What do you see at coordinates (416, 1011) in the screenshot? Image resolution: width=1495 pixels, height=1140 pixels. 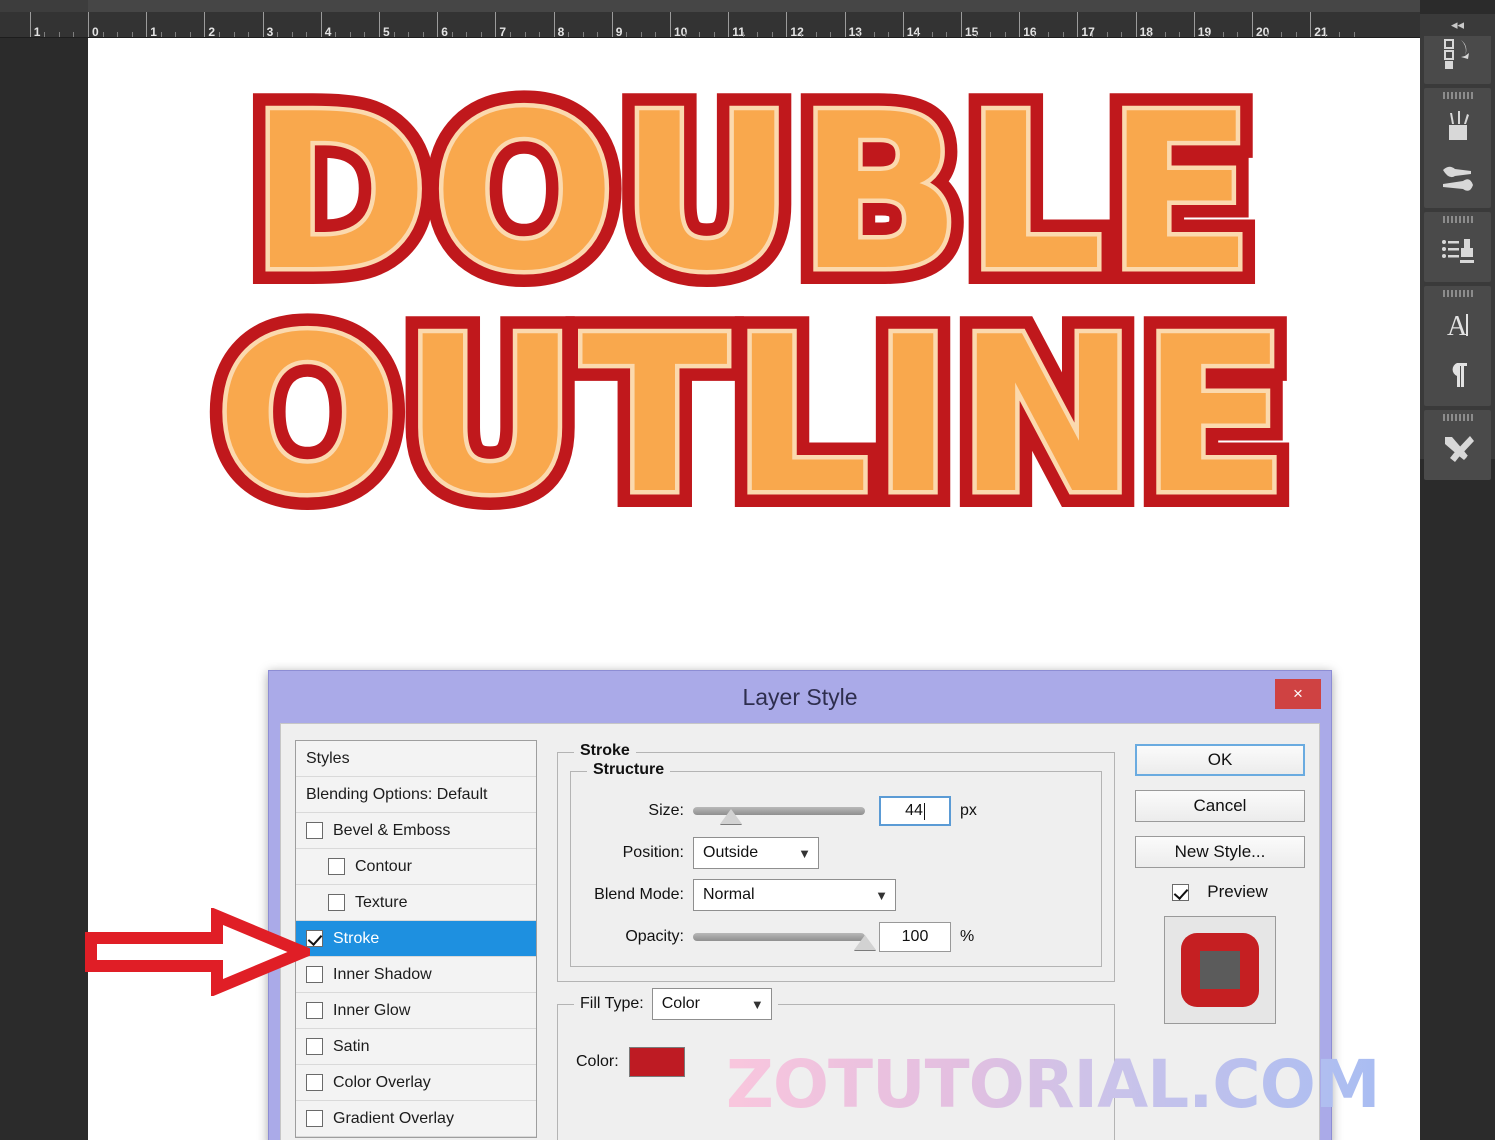 I see `styles-item-inner-glow: Inner Glow` at bounding box center [416, 1011].